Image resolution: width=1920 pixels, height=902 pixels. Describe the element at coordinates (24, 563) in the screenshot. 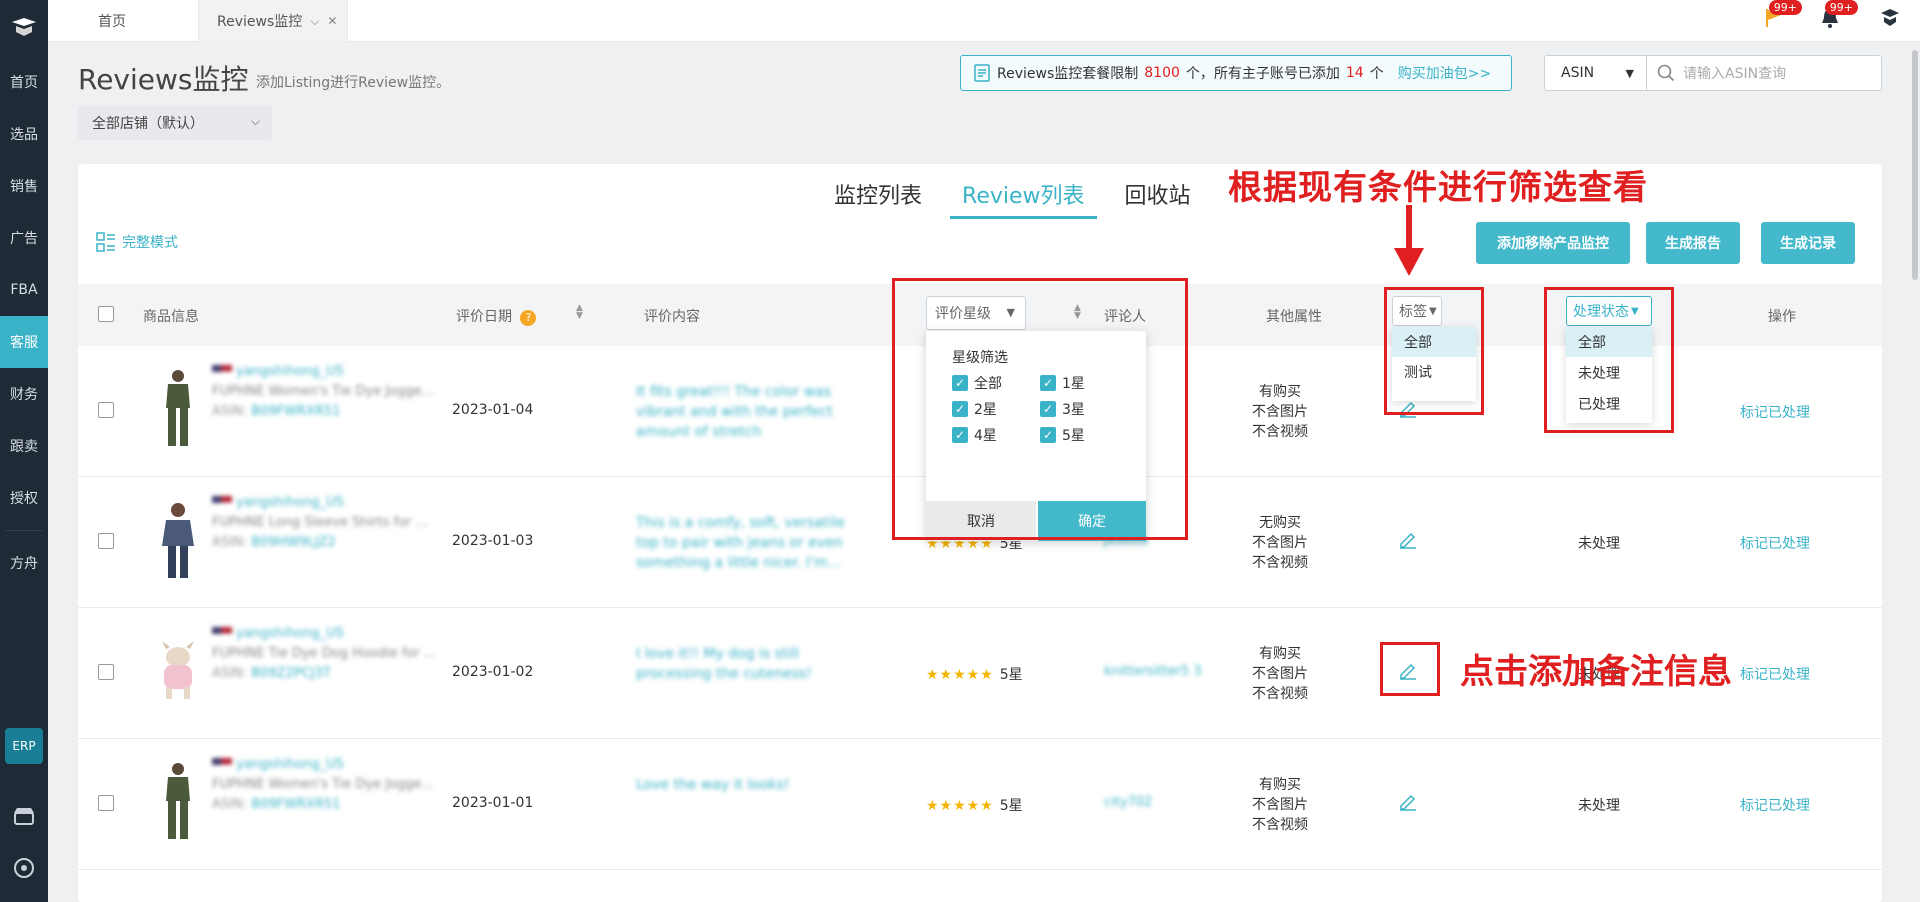

I see `sidebar-item-ark: 方舟` at that location.